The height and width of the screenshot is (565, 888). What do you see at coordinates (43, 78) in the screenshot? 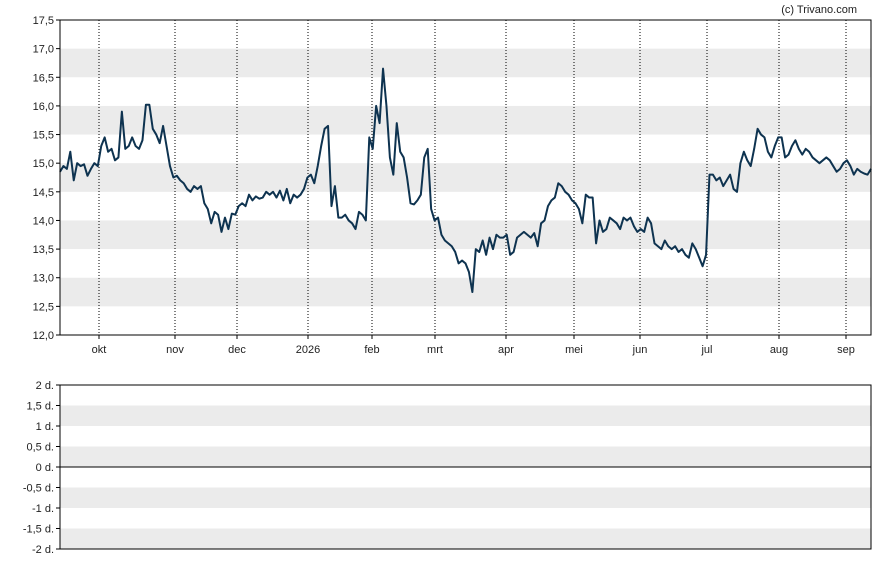
I see `price-tick-label: 16,5` at bounding box center [43, 78].